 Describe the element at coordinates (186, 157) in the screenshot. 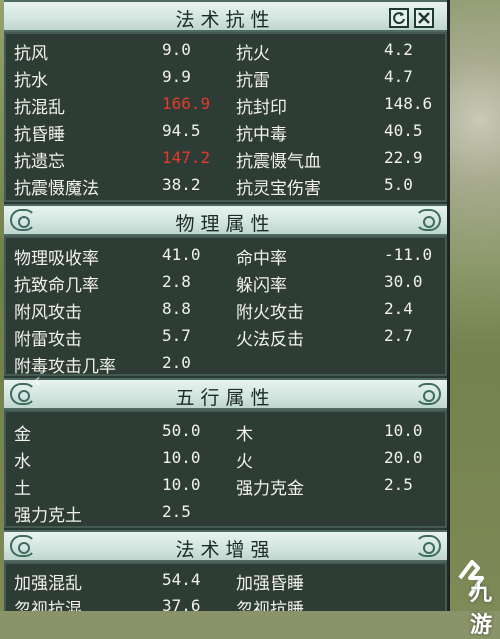

I see `stat-value-highlighted: 147.2` at that location.